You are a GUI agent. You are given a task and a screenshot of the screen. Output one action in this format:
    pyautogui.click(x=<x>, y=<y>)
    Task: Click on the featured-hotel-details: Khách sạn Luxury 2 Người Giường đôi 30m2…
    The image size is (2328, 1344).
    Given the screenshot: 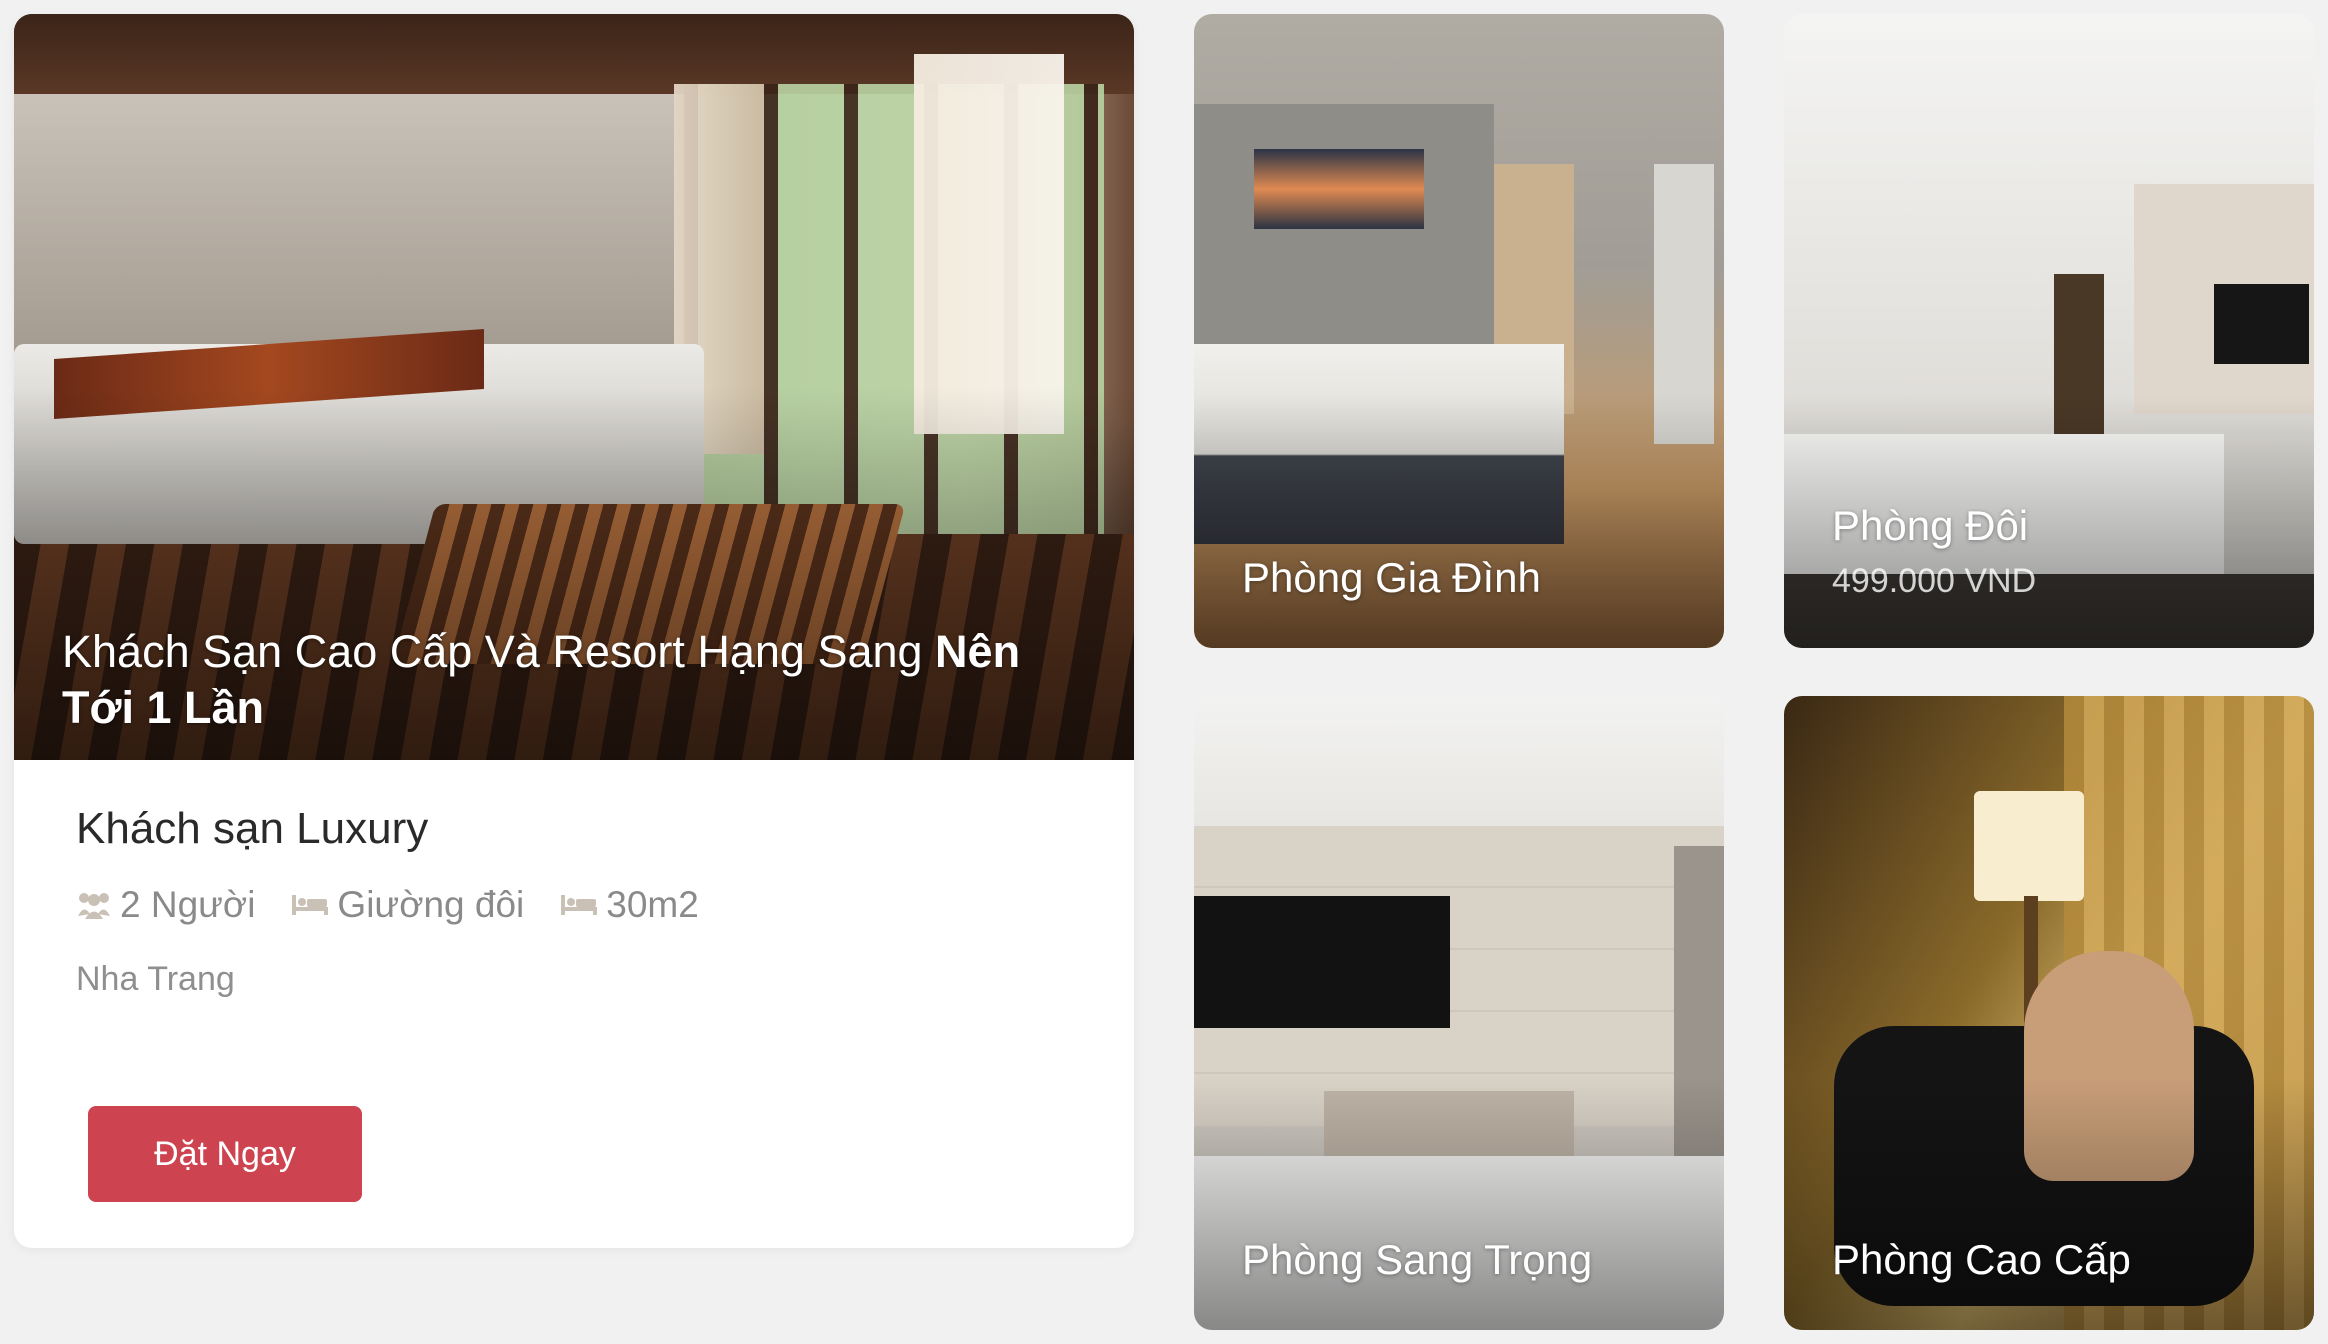 What is the action you would take?
    pyautogui.click(x=576, y=901)
    